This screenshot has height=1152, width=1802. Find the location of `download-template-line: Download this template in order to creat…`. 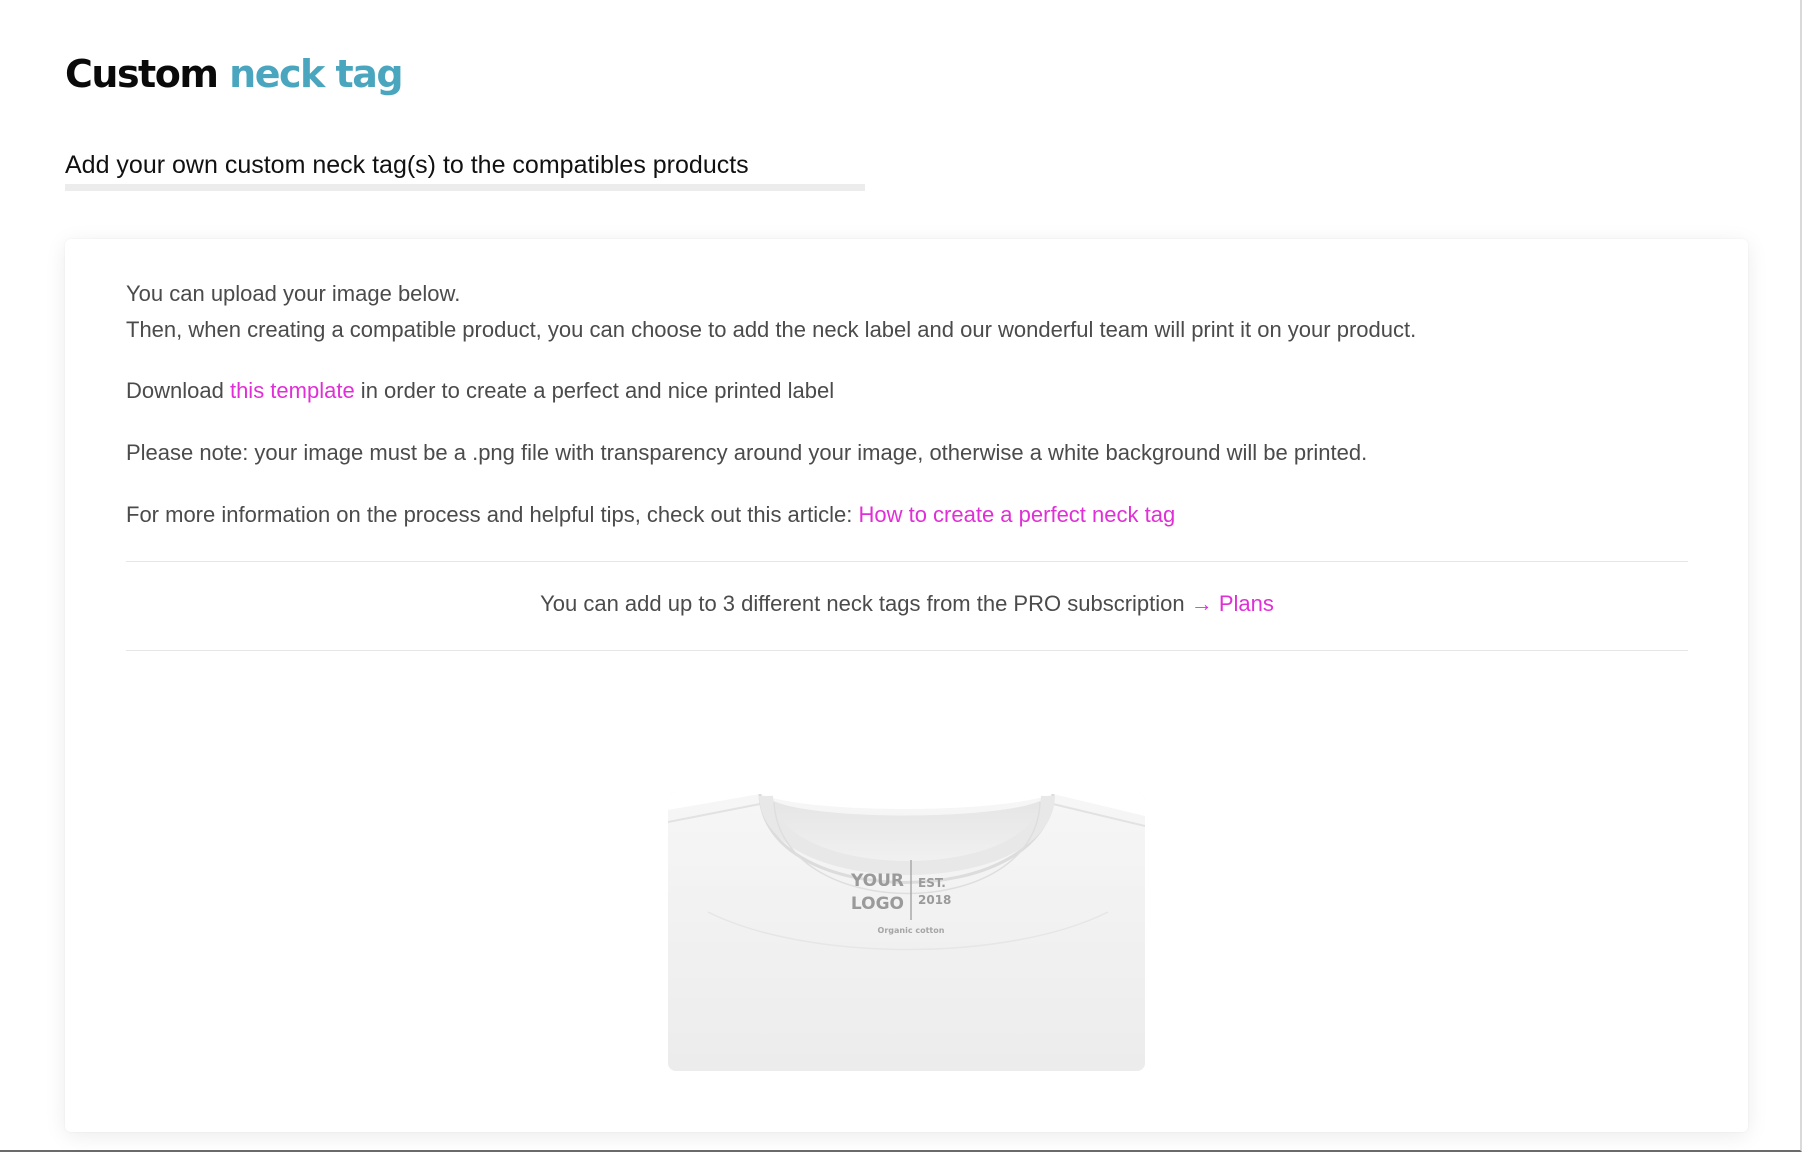

download-template-line: Download this template in order to creat… is located at coordinates (480, 391).